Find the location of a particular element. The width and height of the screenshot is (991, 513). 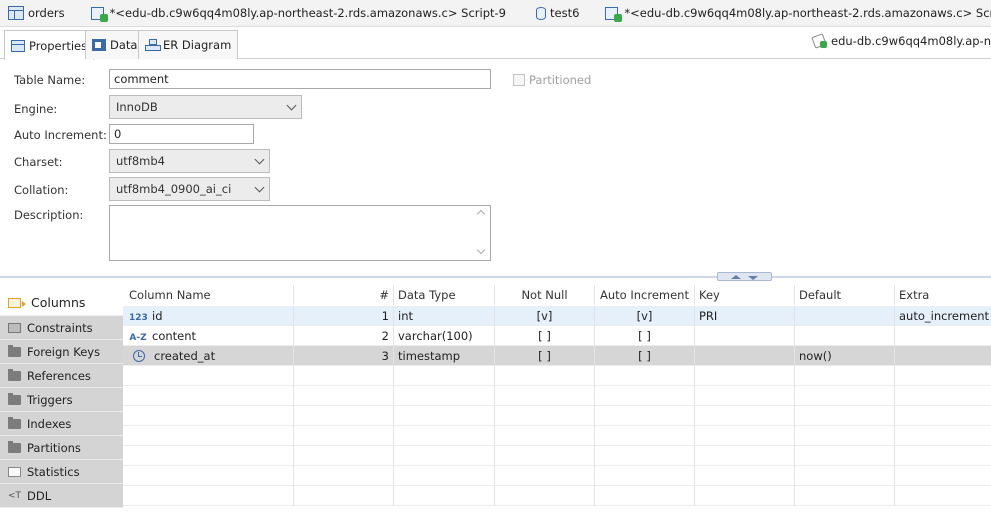

sash-toggle-handle is located at coordinates (744, 276).